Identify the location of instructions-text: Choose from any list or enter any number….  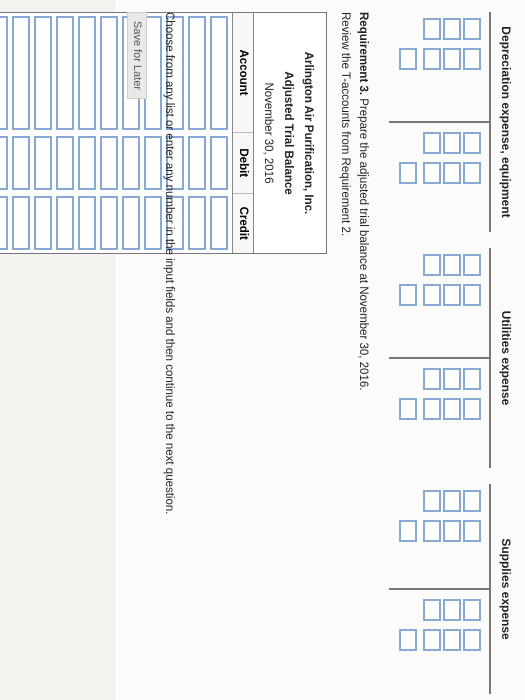
(169, 263).